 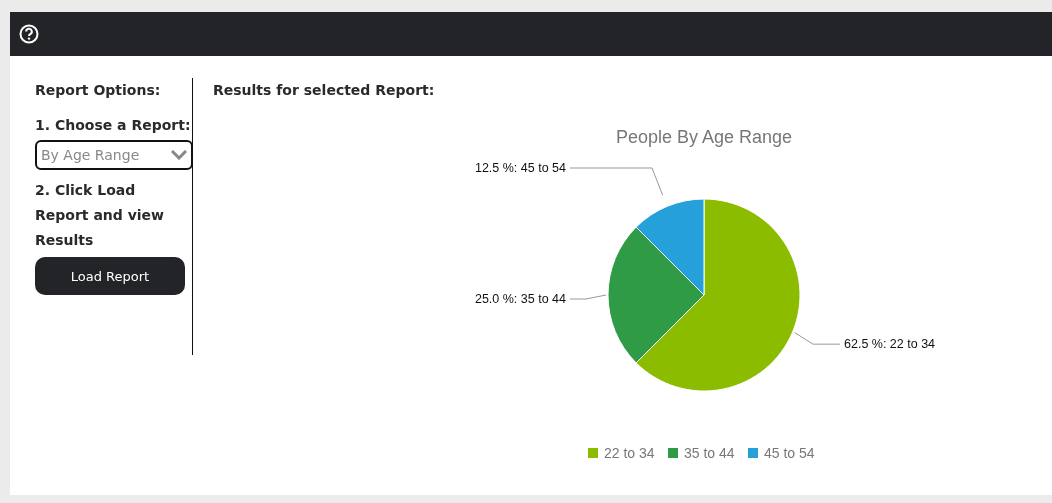 What do you see at coordinates (110, 276) in the screenshot?
I see `load-report-button: Load Report` at bounding box center [110, 276].